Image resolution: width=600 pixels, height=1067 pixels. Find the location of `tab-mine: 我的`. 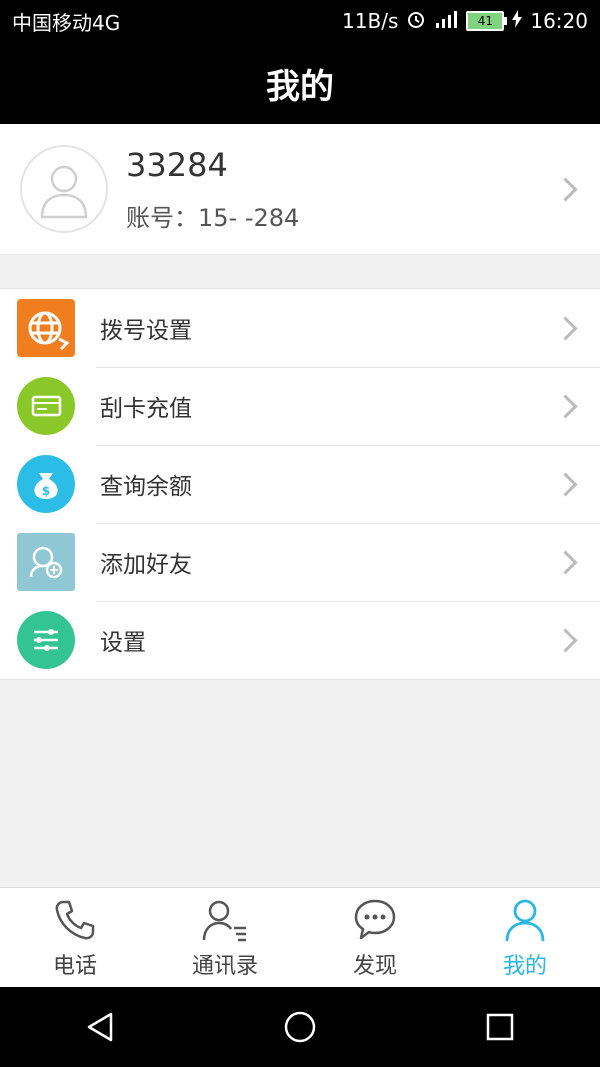

tab-mine: 我的 is located at coordinates (525, 938).